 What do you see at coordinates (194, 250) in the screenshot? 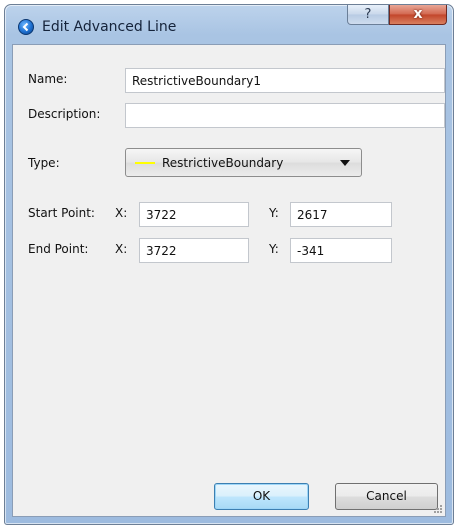
I see `end-x-input` at bounding box center [194, 250].